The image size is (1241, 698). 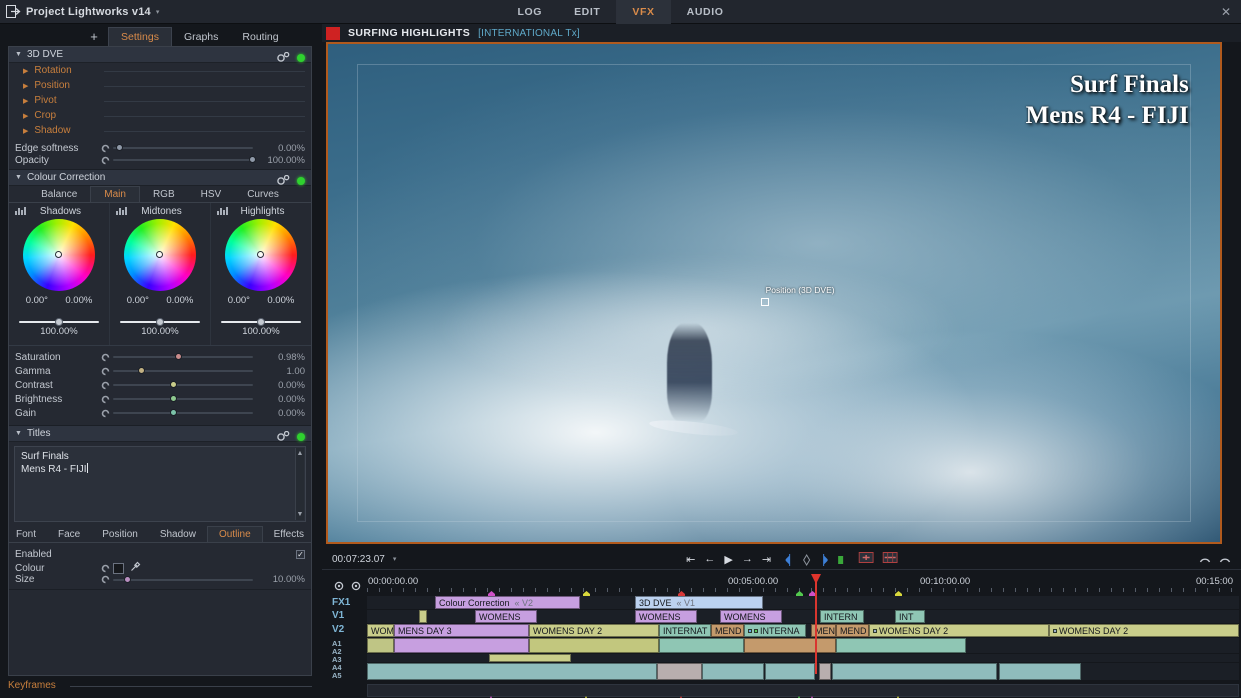 I want to click on timecode-dropdown-caret: ▾, so click(x=395, y=559).